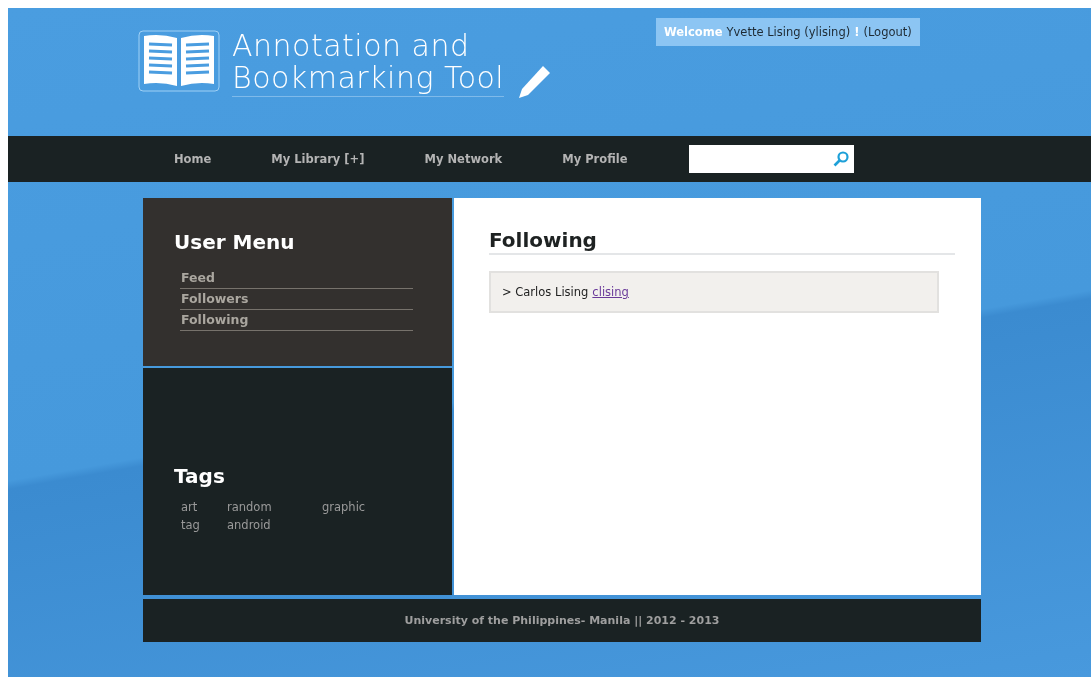  What do you see at coordinates (362, 507) in the screenshot?
I see `tag-link: graphic` at bounding box center [362, 507].